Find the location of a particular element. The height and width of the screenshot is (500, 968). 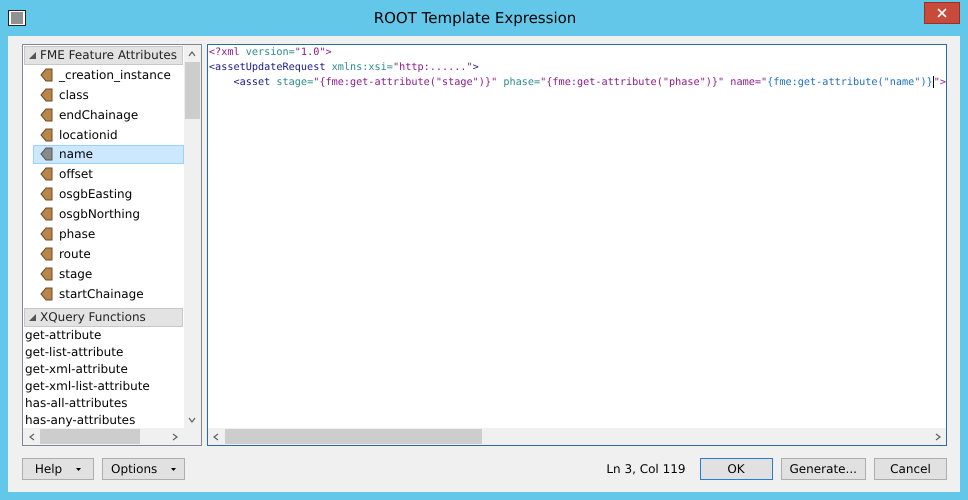

scroll-down-icon is located at coordinates (192, 420).